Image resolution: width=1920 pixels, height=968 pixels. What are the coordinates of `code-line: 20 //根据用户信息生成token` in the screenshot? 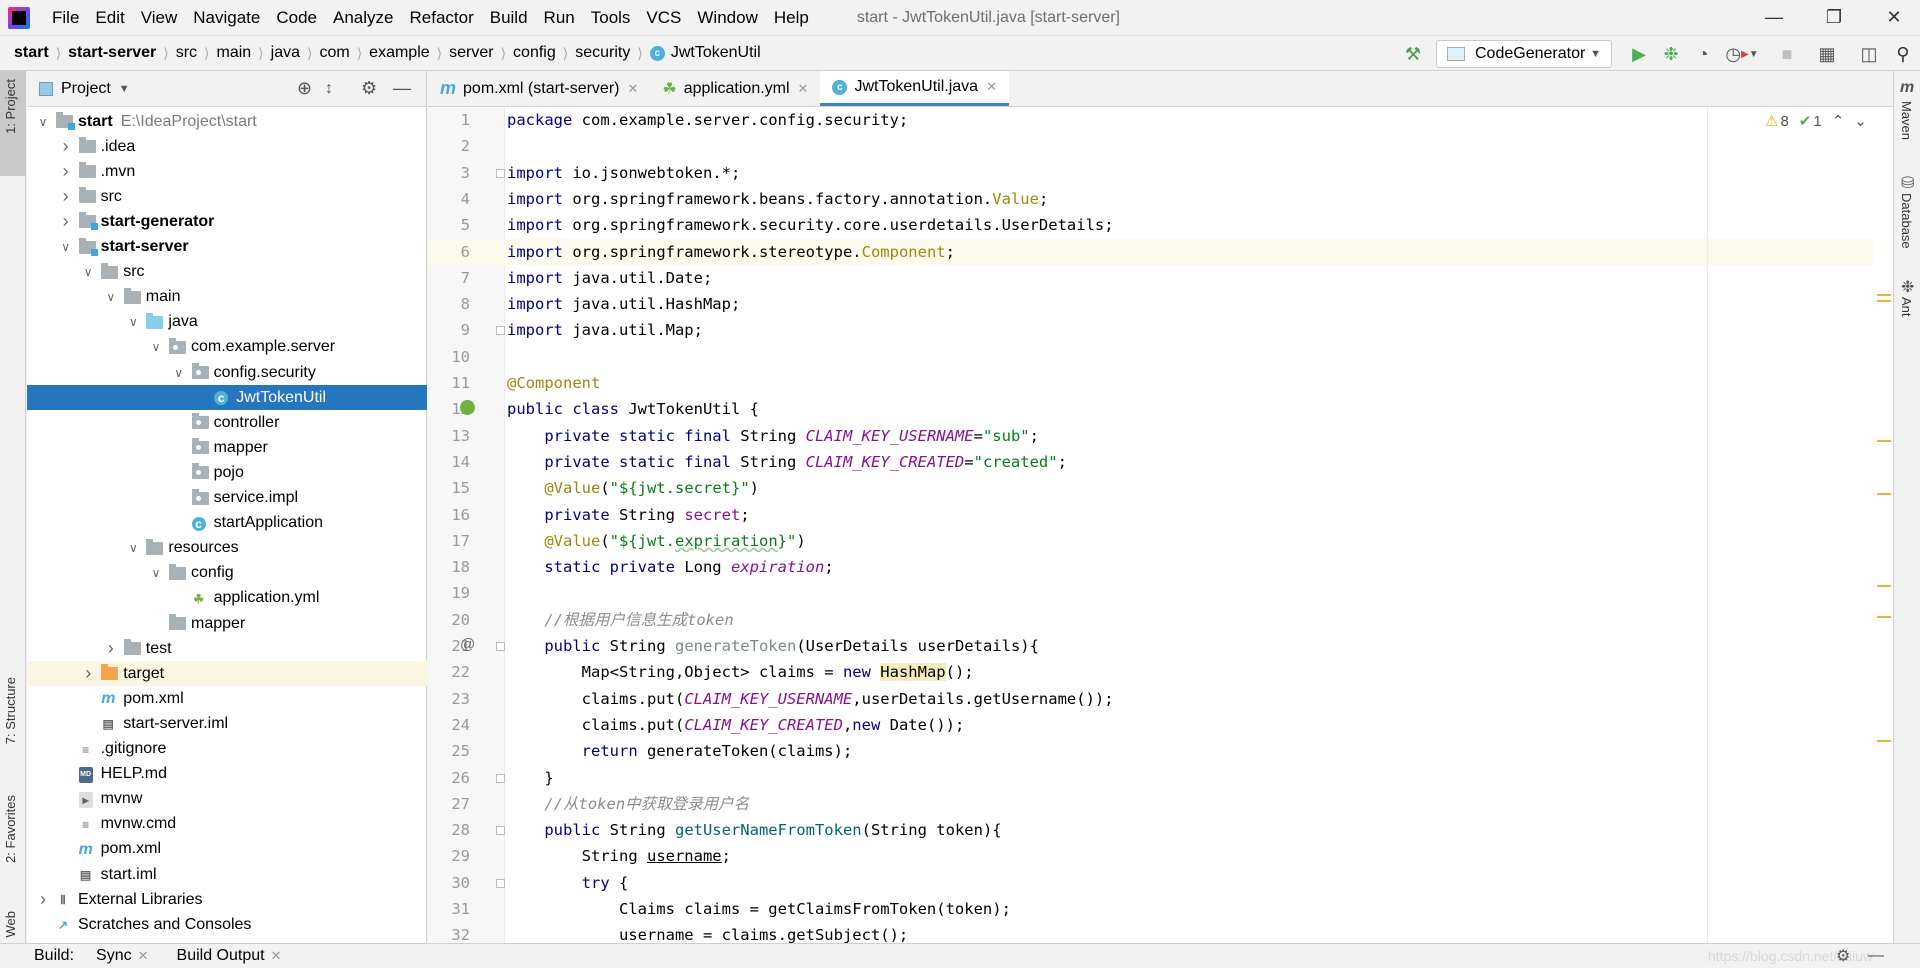 It's located at (1151, 620).